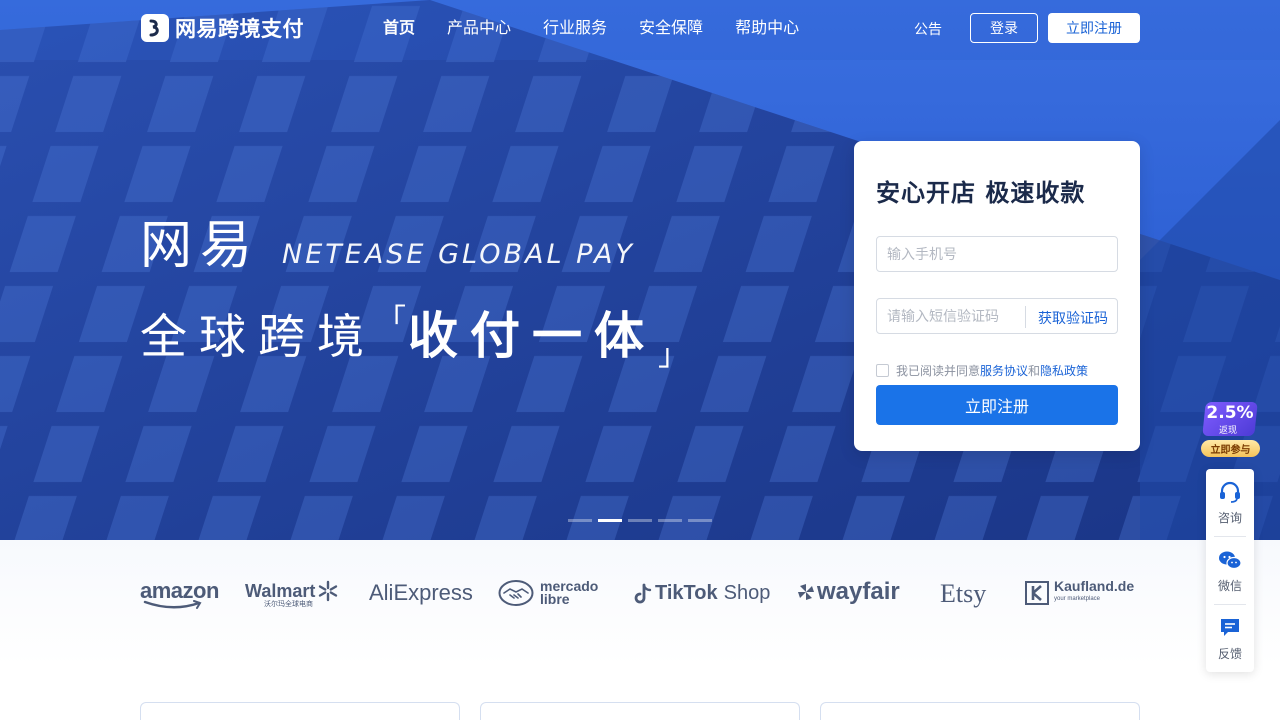 The width and height of the screenshot is (1280, 720). I want to click on agree-prefix: 我已阅读并同意, so click(938, 371).